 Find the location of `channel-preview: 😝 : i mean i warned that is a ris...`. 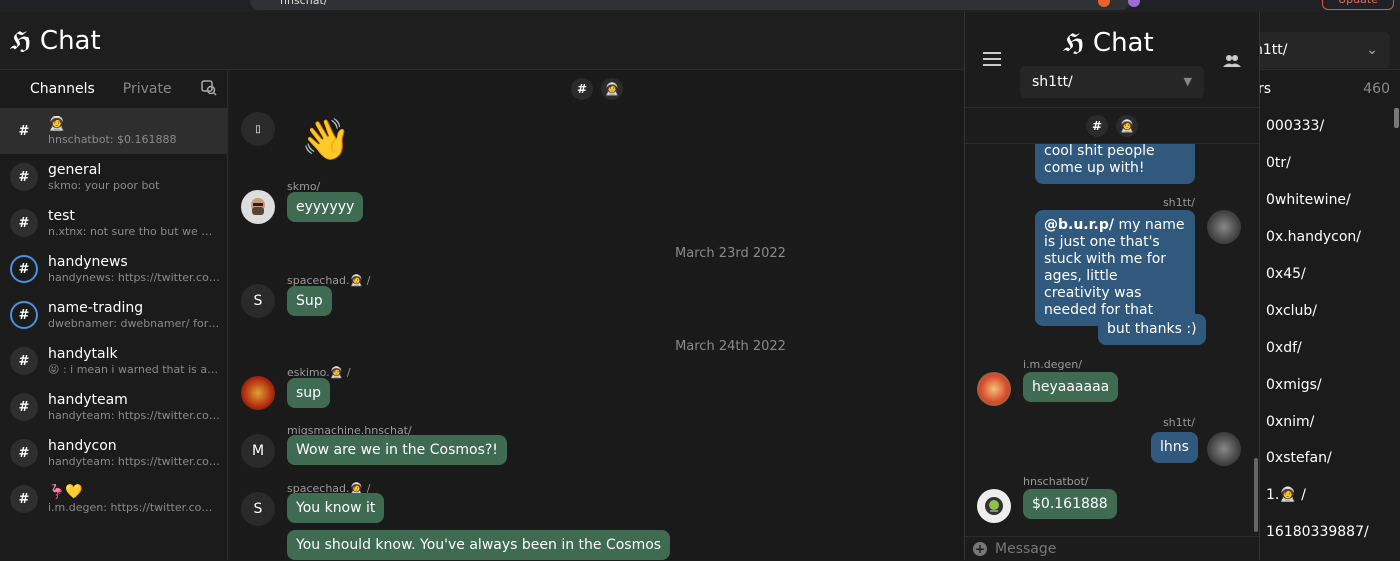

channel-preview: 😝 : i mean i warned that is a ris... is located at coordinates (134, 369).